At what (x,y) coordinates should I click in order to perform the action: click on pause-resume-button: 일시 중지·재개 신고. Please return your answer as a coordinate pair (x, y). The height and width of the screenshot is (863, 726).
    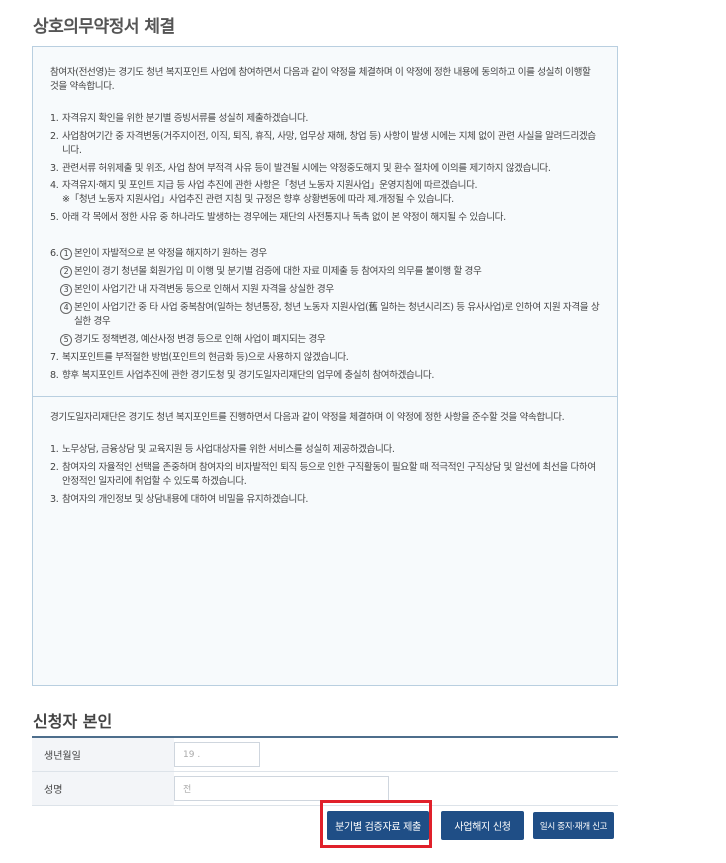
    Looking at the image, I should click on (573, 825).